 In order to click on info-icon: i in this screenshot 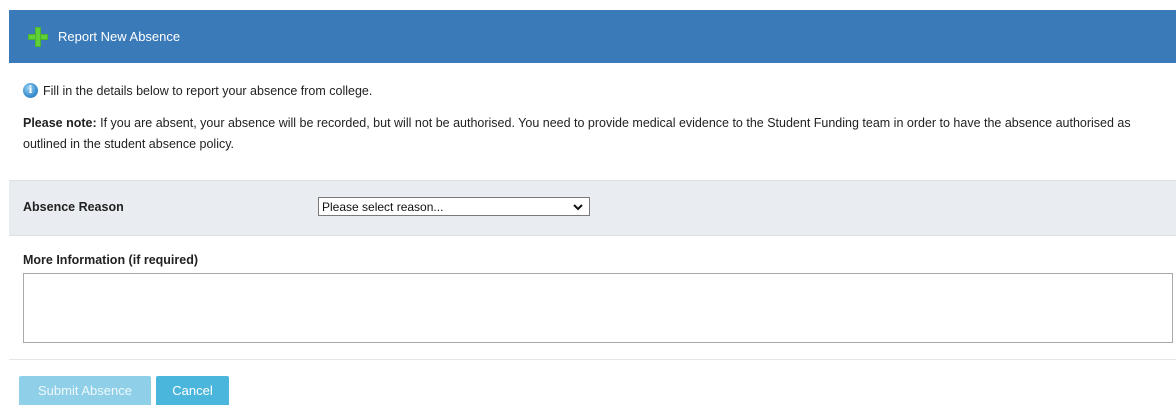, I will do `click(30, 90)`.